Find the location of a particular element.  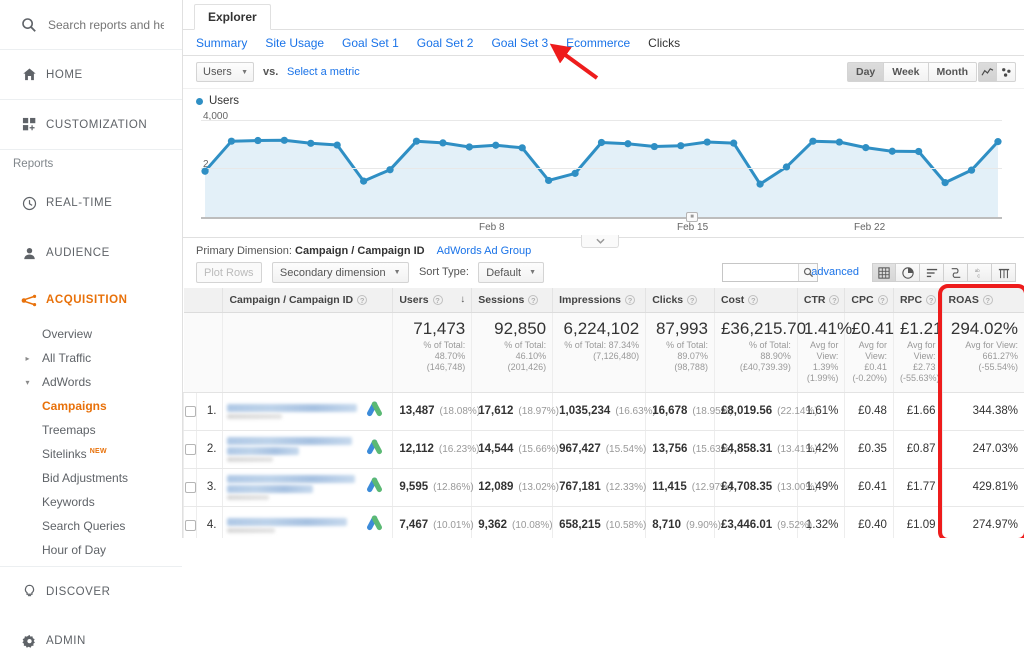

sidebar-item-adwords: ▾ AdWords is located at coordinates (91, 382).